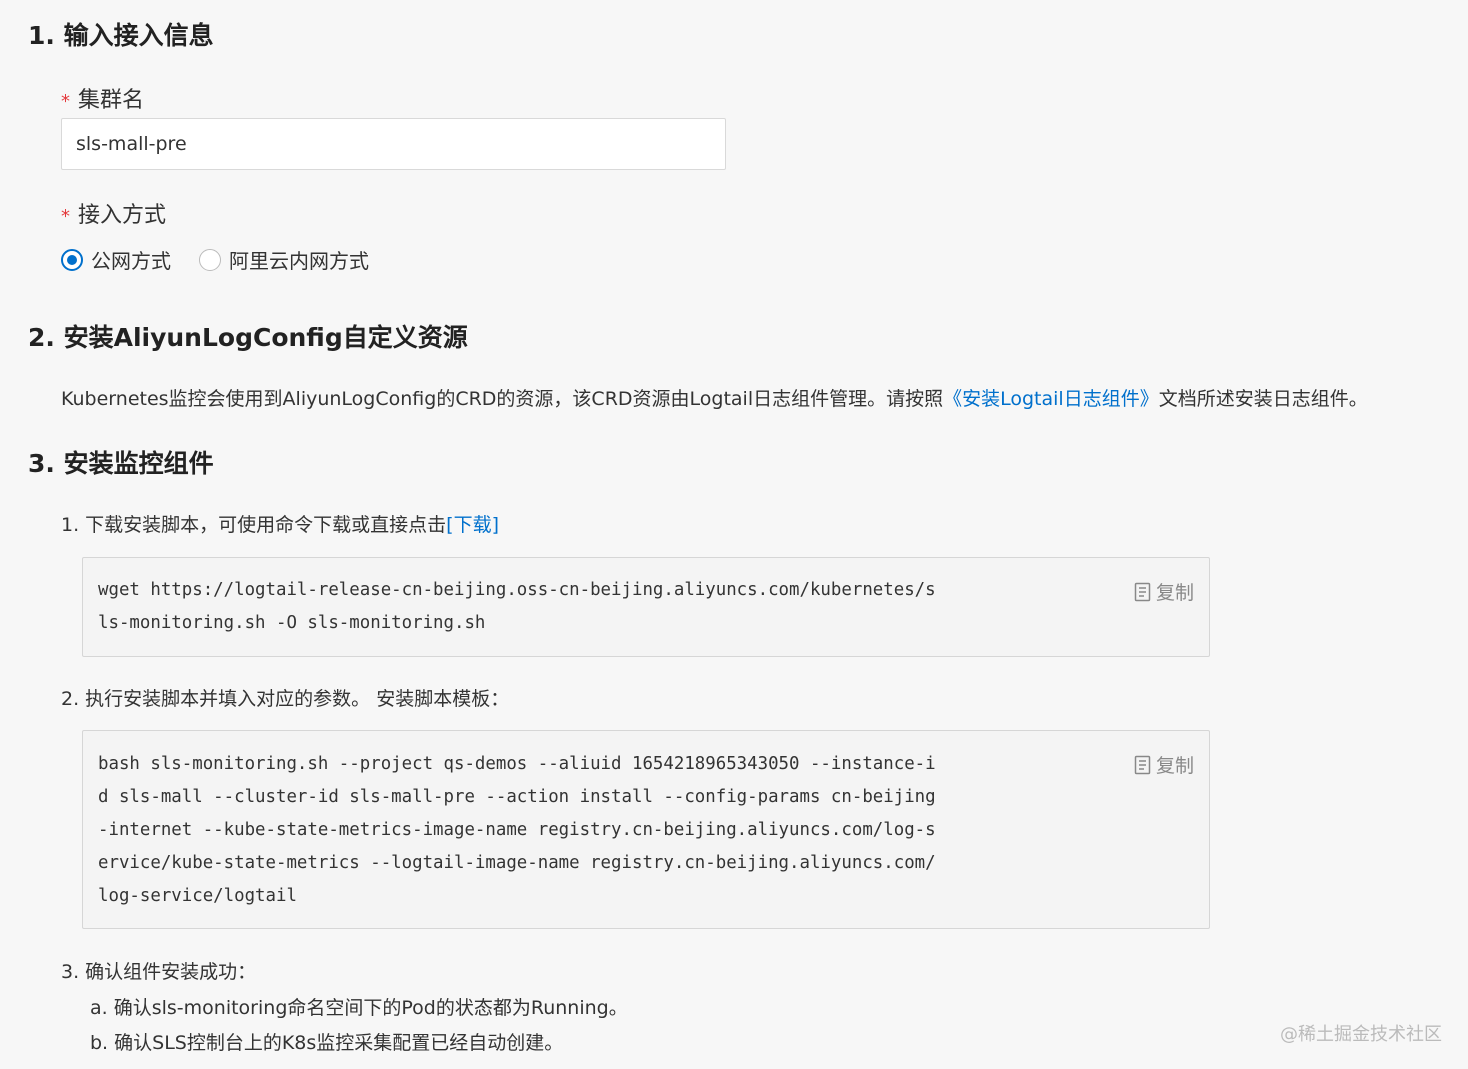 This screenshot has height=1069, width=1468. I want to click on access-method-label: * 接入方式, so click(113, 213).